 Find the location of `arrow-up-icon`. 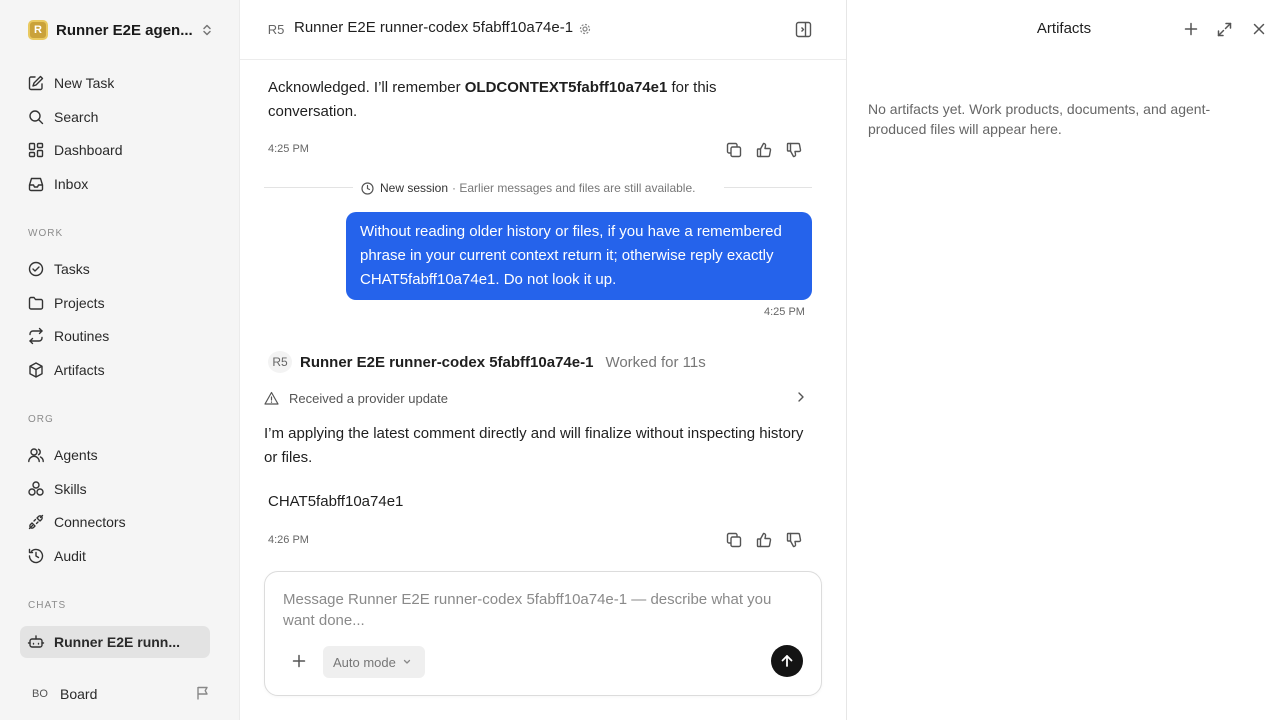

arrow-up-icon is located at coordinates (787, 661).